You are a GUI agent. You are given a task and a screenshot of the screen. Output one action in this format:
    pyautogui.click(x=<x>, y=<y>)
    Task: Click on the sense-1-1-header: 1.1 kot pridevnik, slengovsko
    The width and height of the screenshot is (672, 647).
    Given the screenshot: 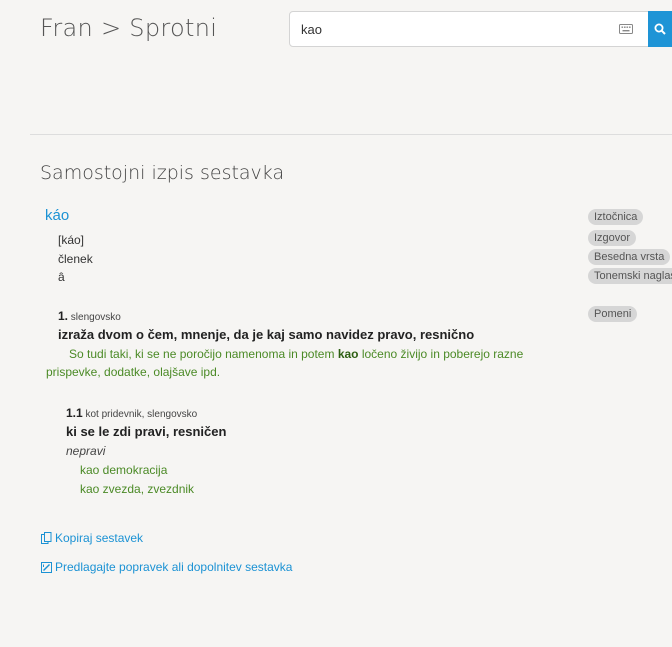 What is the action you would take?
    pyautogui.click(x=131, y=413)
    